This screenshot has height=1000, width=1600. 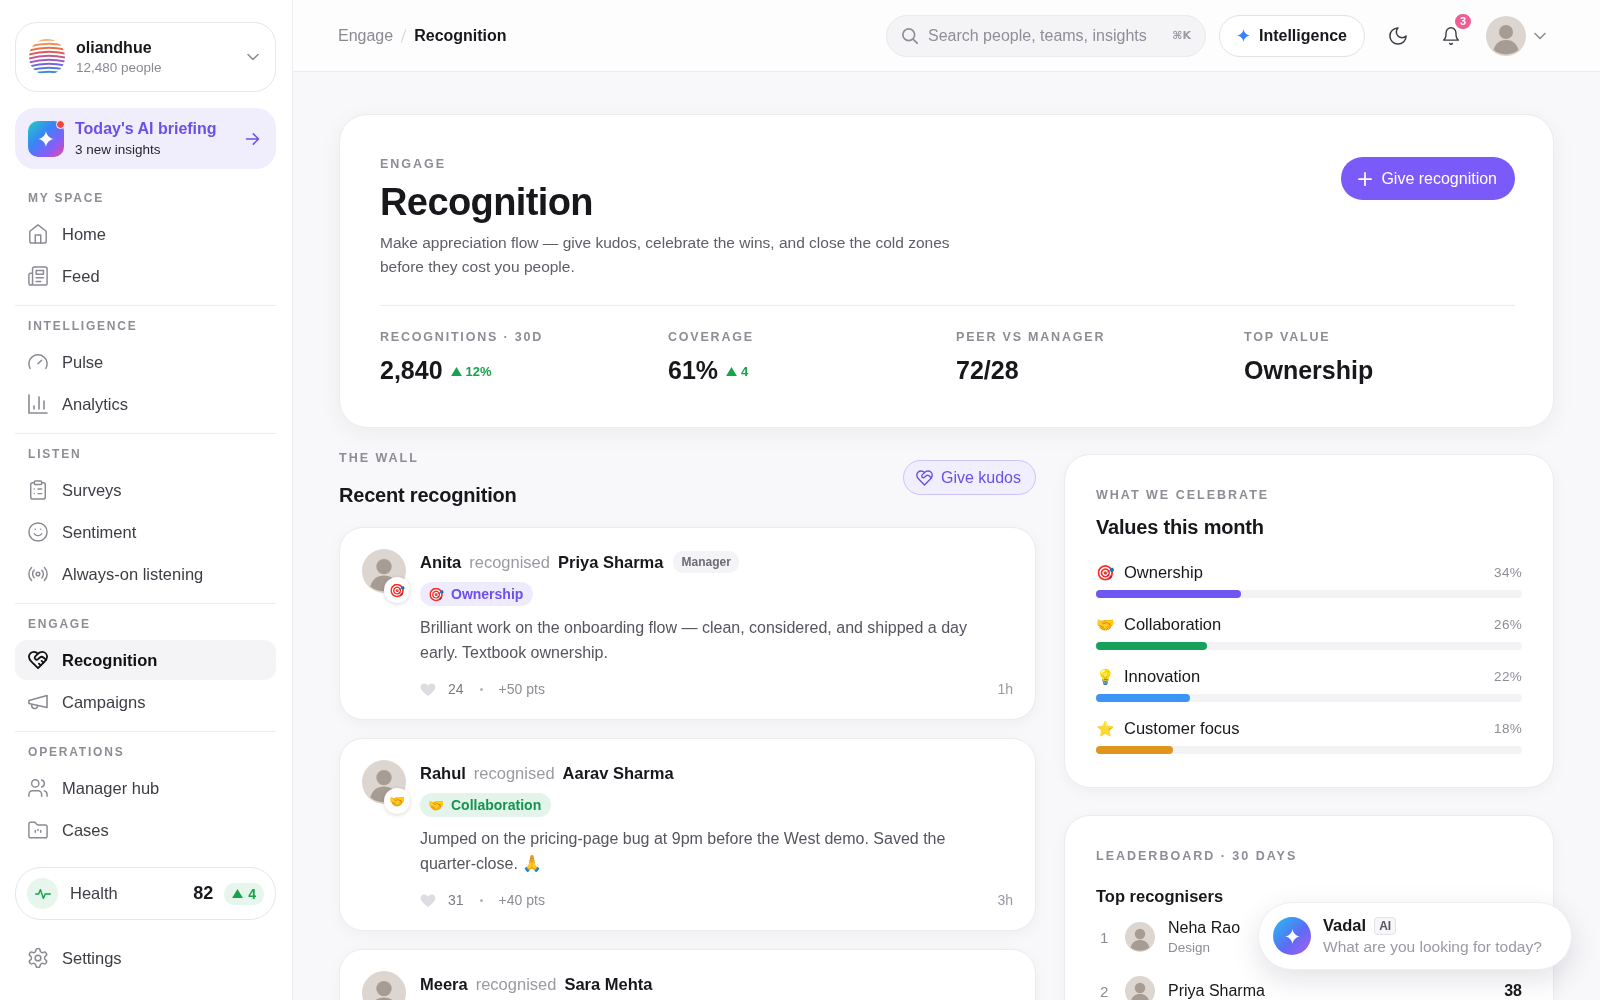 What do you see at coordinates (1163, 572) in the screenshot?
I see `value-name: Ownership` at bounding box center [1163, 572].